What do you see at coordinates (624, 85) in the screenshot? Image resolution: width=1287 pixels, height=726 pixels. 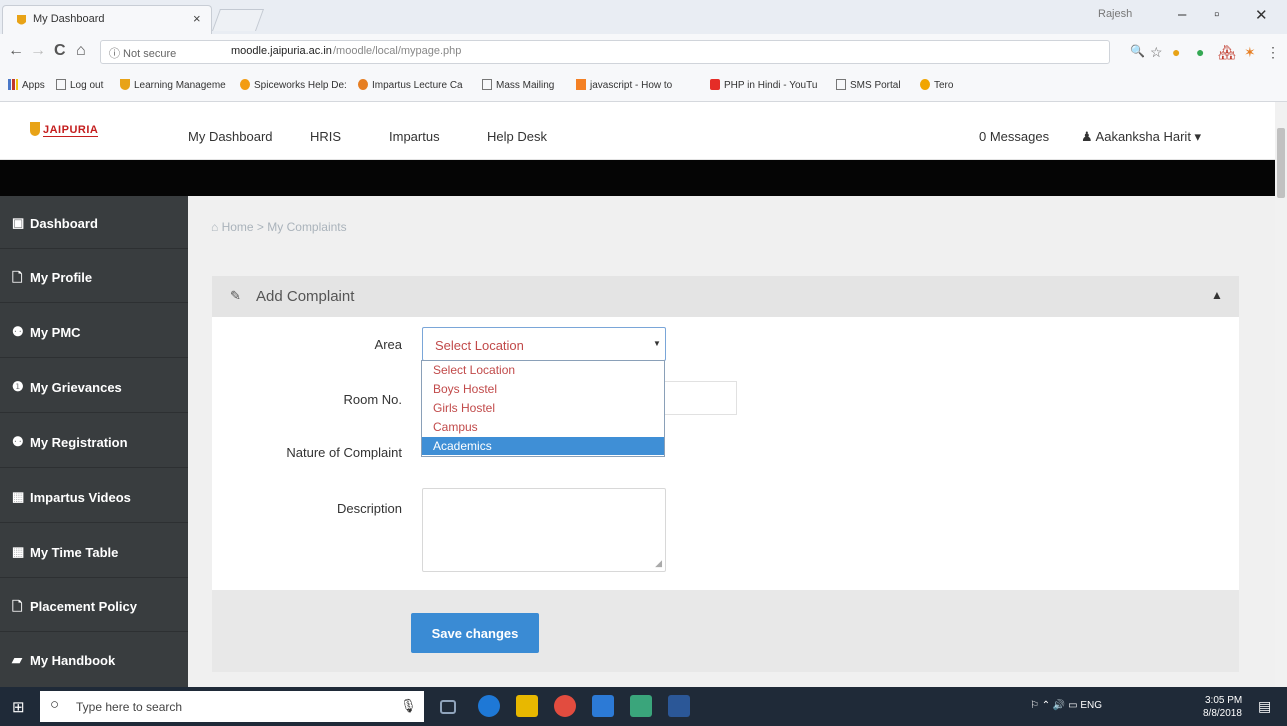 I see `bookmark-javascript: javascript - How to` at bounding box center [624, 85].